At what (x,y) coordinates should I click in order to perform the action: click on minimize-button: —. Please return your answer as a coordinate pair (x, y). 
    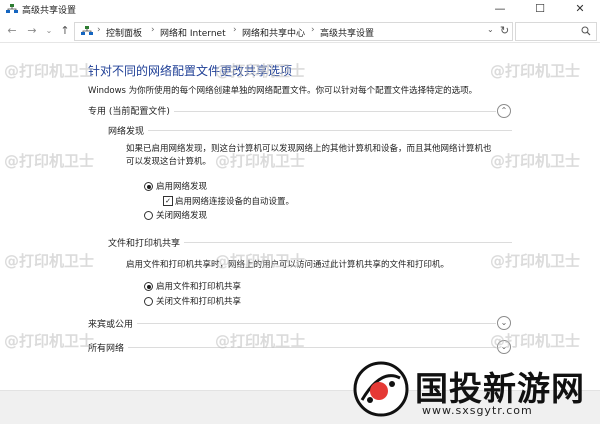
    Looking at the image, I should click on (500, 9).